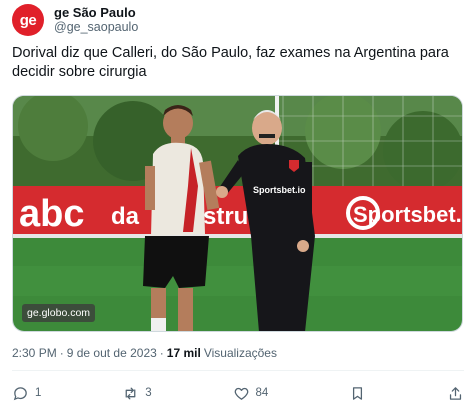  I want to click on views-label: Visualizações, so click(240, 353).